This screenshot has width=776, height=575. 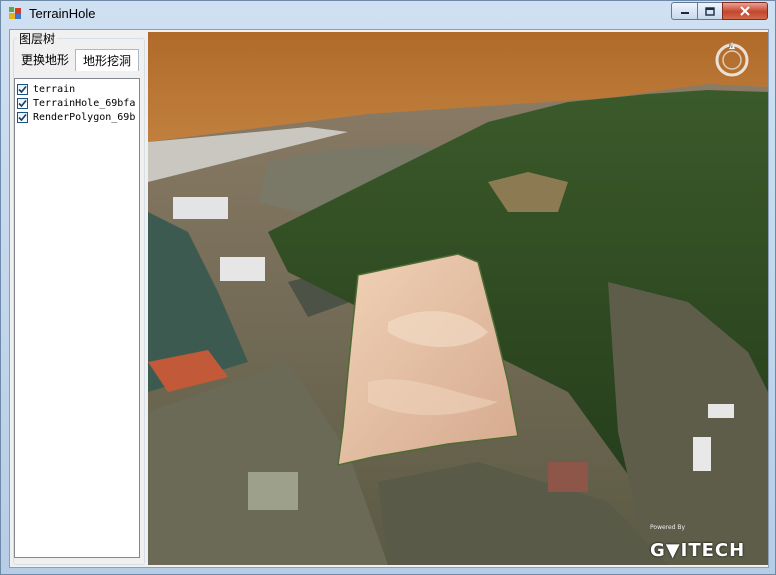 I want to click on maximize-icon, so click(x=710, y=11).